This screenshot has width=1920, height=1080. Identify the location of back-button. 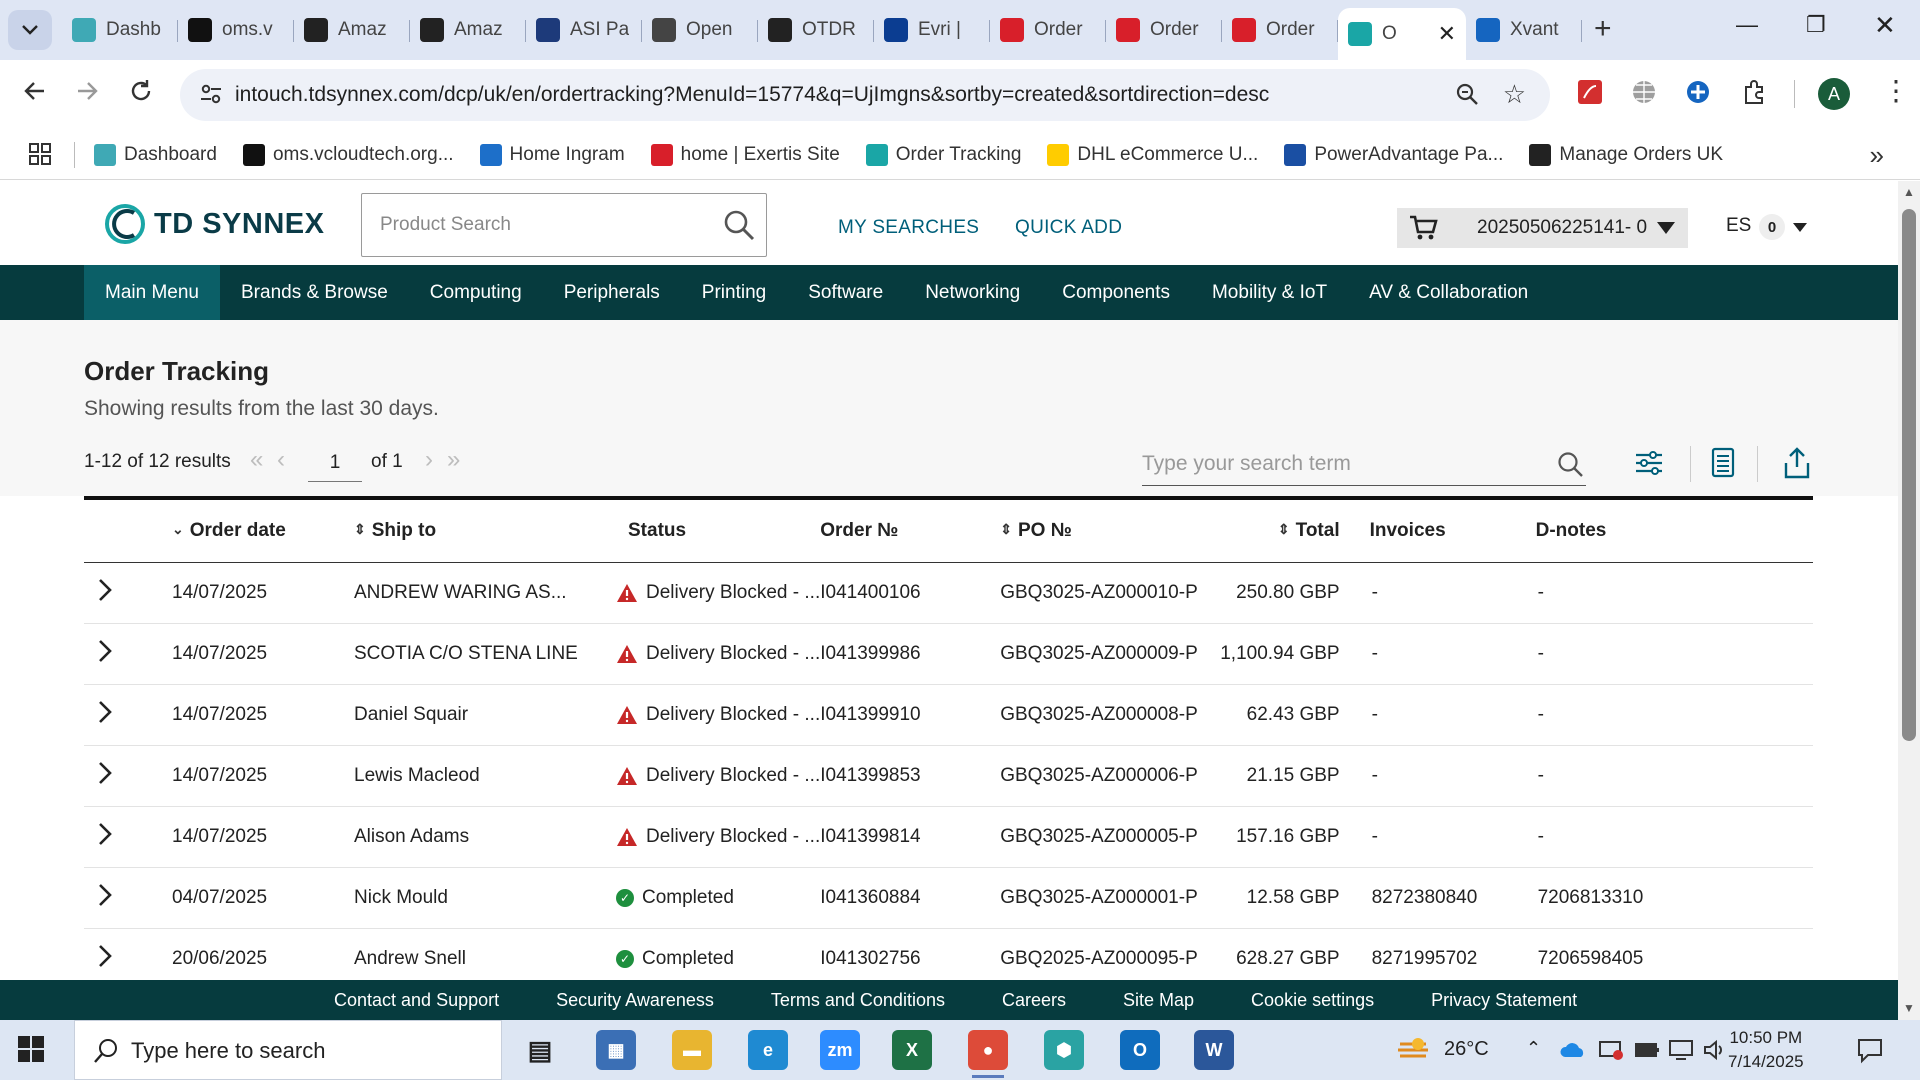
(35, 94).